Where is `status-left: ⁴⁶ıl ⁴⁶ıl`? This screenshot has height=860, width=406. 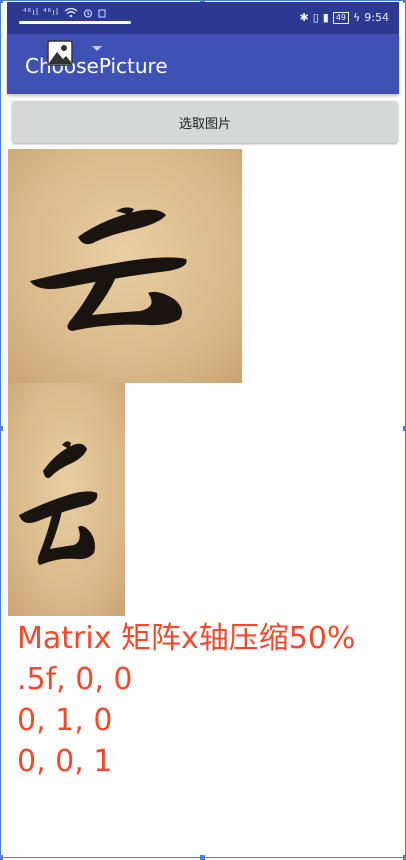
status-left: ⁴⁶ıl ⁴⁶ıl is located at coordinates (64, 13).